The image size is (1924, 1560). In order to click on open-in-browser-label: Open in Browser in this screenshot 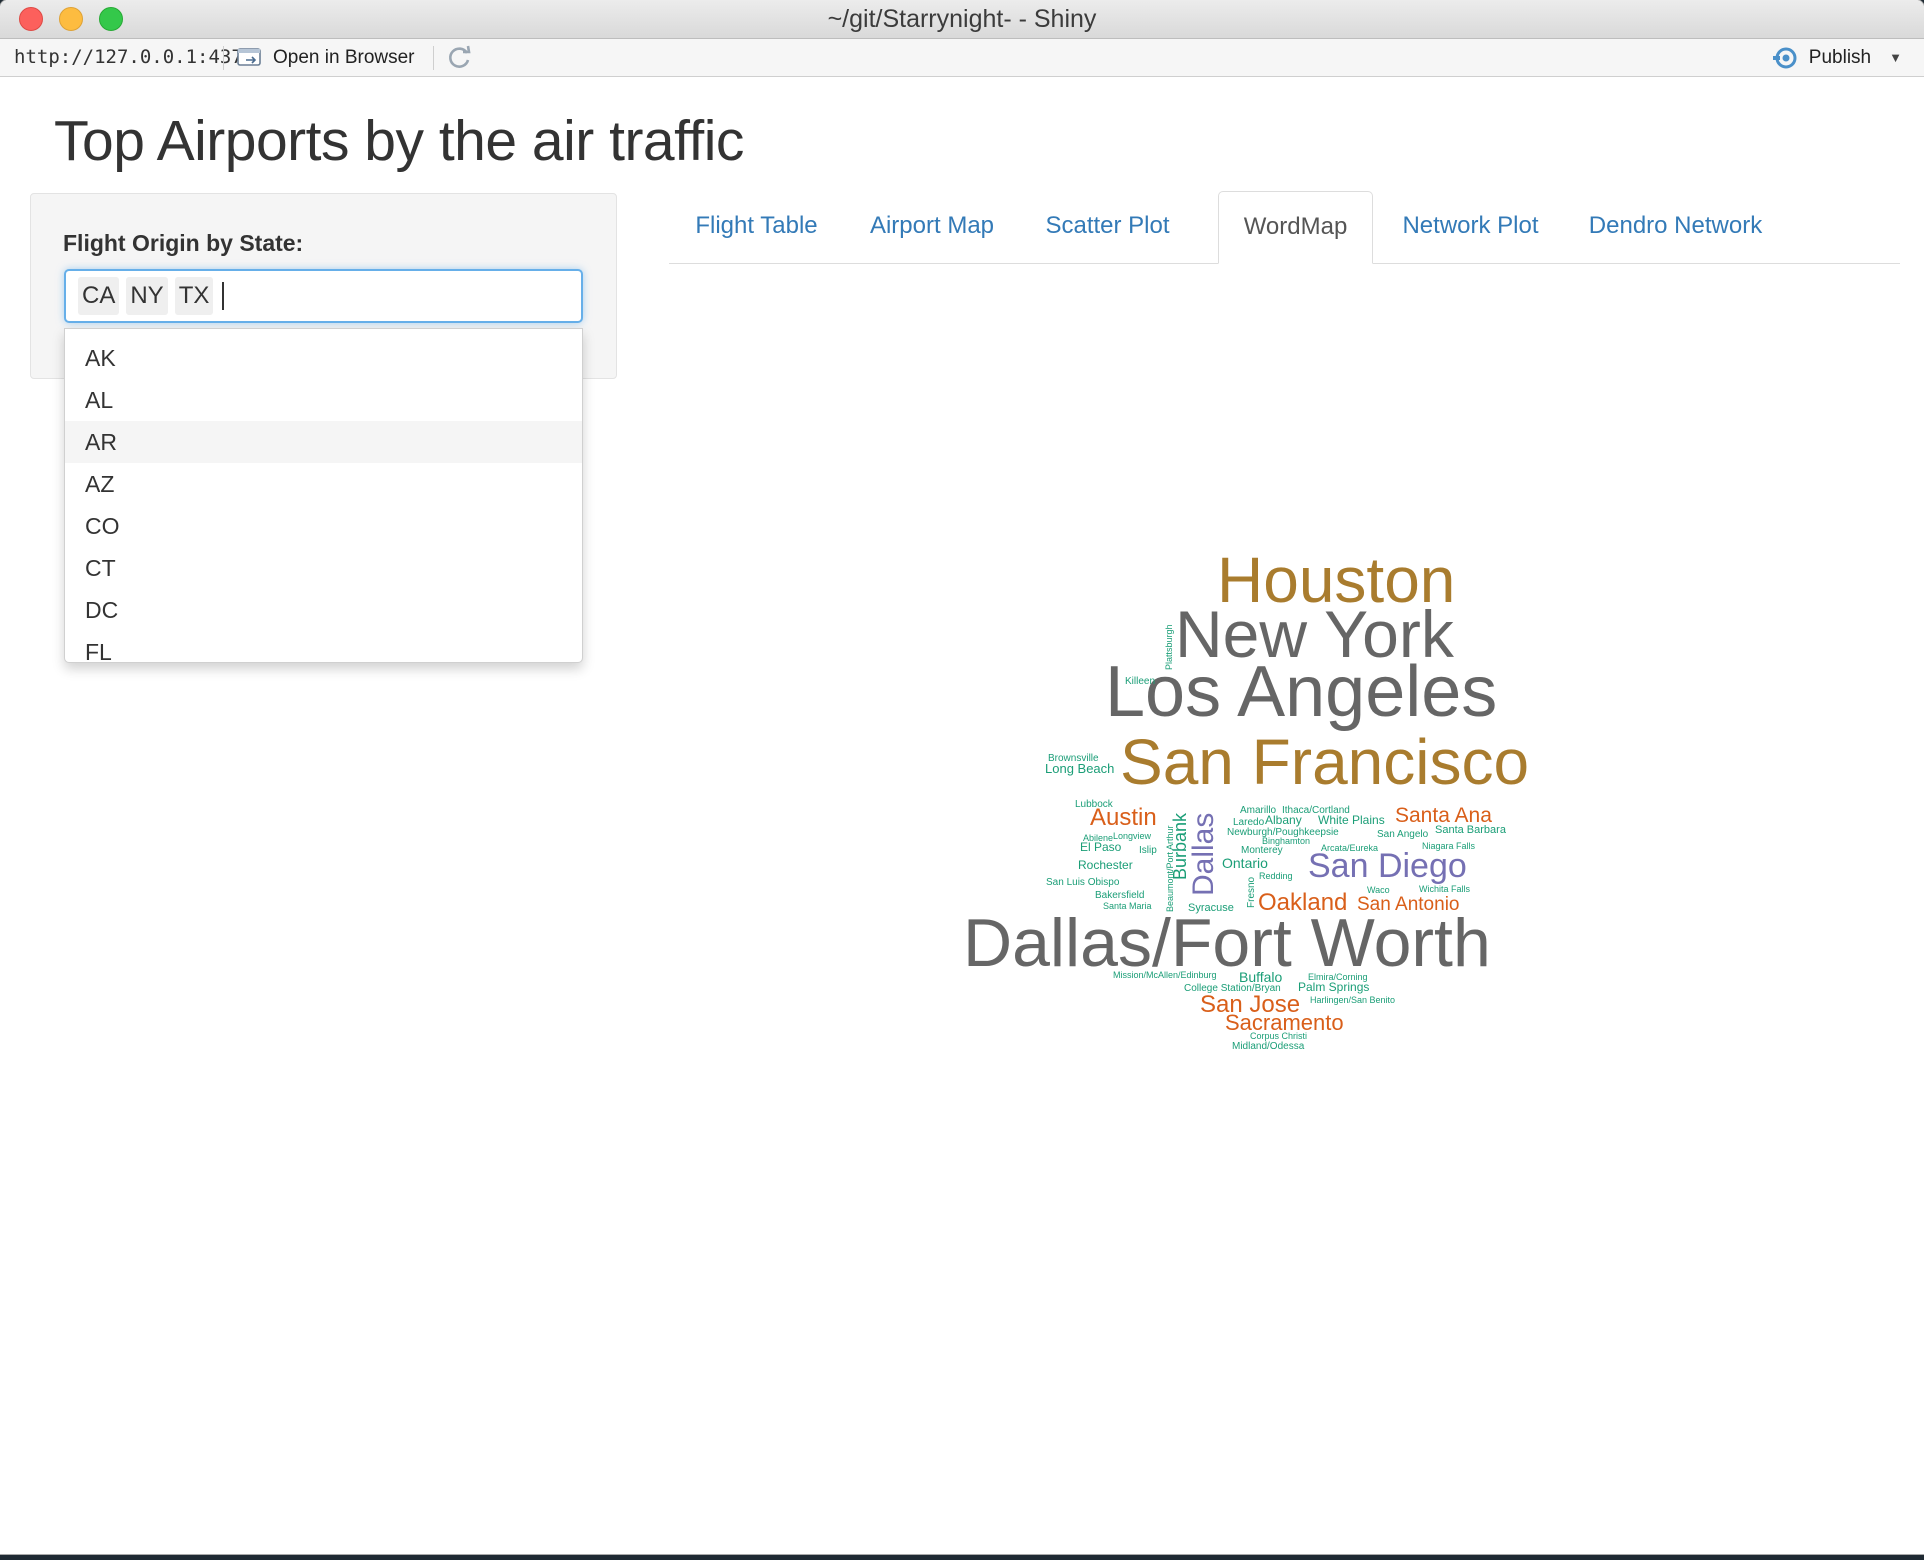, I will do `click(344, 57)`.